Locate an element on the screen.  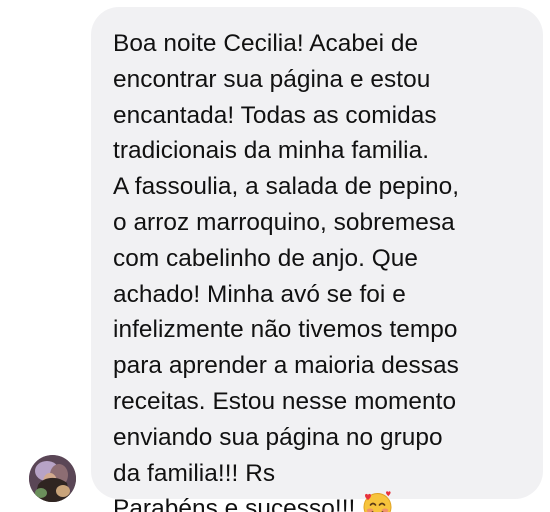
smiling-face-with-hearts-icon is located at coordinates (377, 501).